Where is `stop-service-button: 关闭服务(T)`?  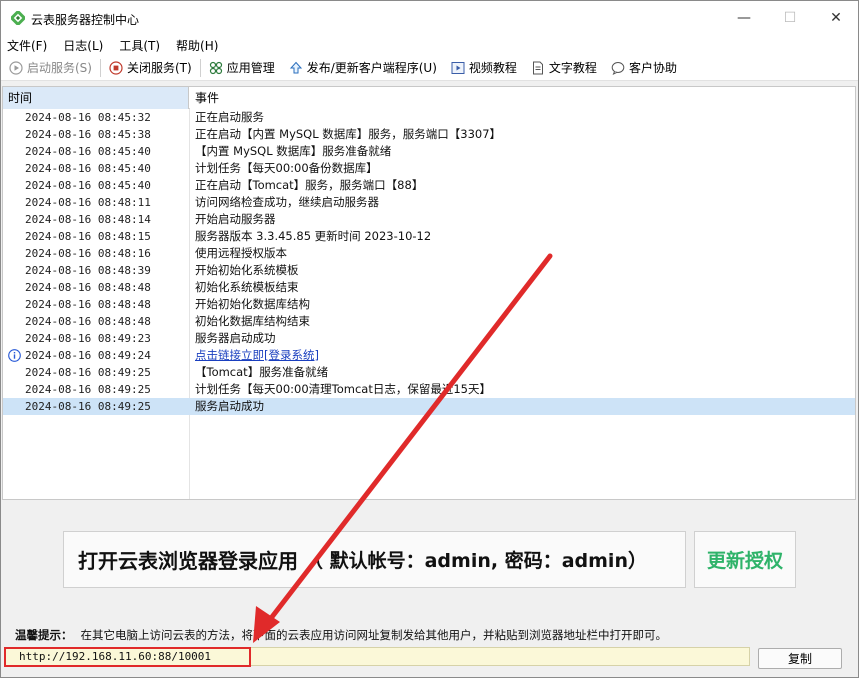
stop-service-button: 关闭服务(T) is located at coordinates (150, 67).